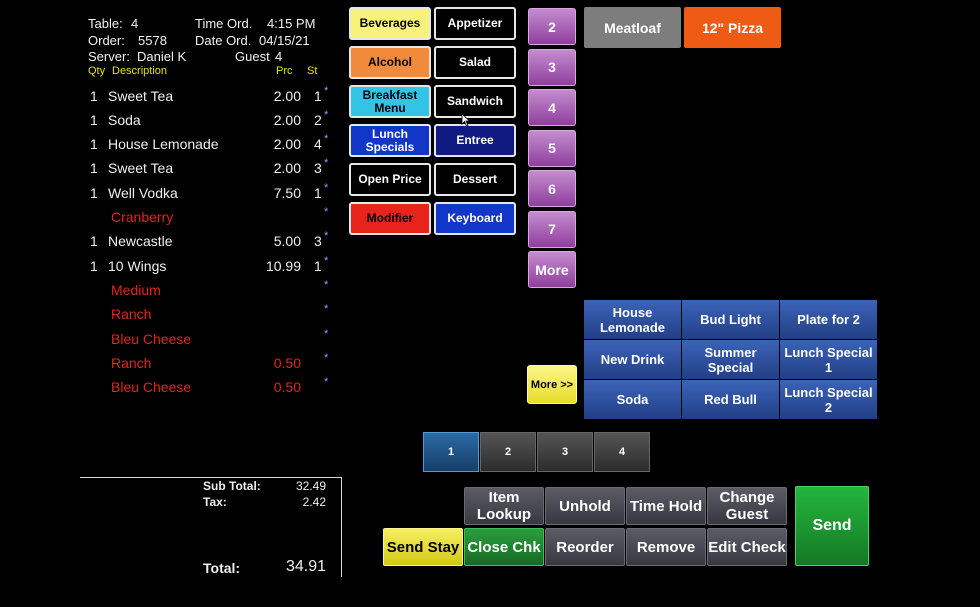 Image resolution: width=980 pixels, height=607 pixels. Describe the element at coordinates (140, 241) in the screenshot. I see `line-description: Newcastle` at that location.